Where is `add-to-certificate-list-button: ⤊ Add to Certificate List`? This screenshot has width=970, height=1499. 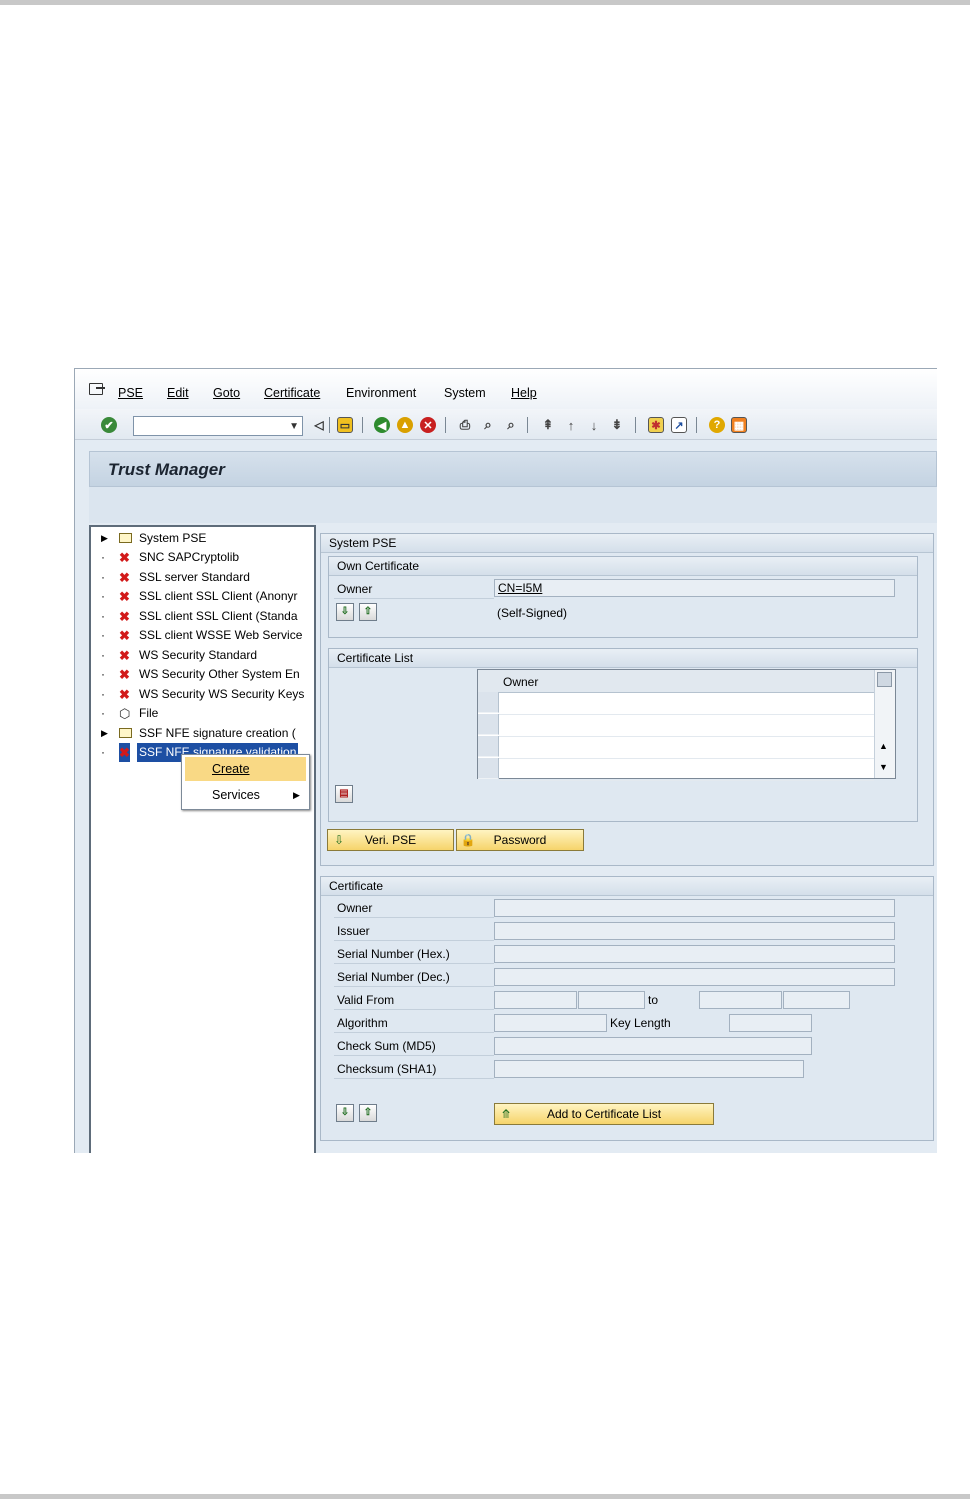 add-to-certificate-list-button: ⤊ Add to Certificate List is located at coordinates (604, 1114).